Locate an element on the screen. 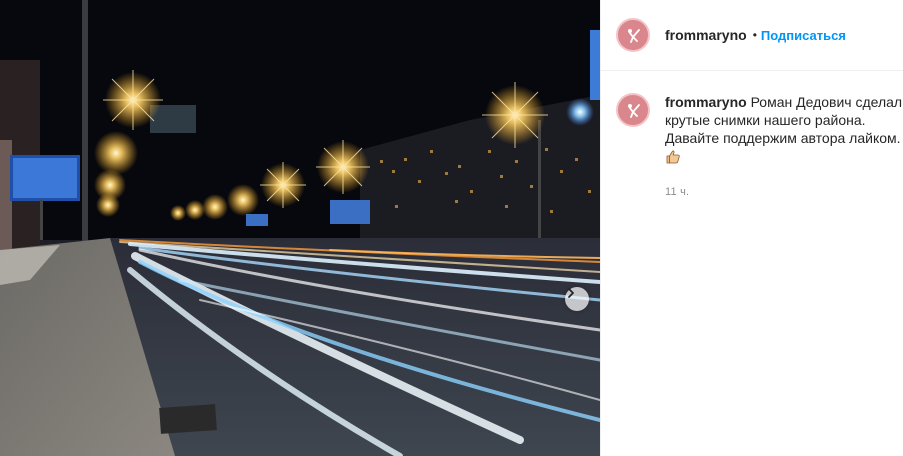 This screenshot has width=903, height=456. chevron-right-icon is located at coordinates (571, 293).